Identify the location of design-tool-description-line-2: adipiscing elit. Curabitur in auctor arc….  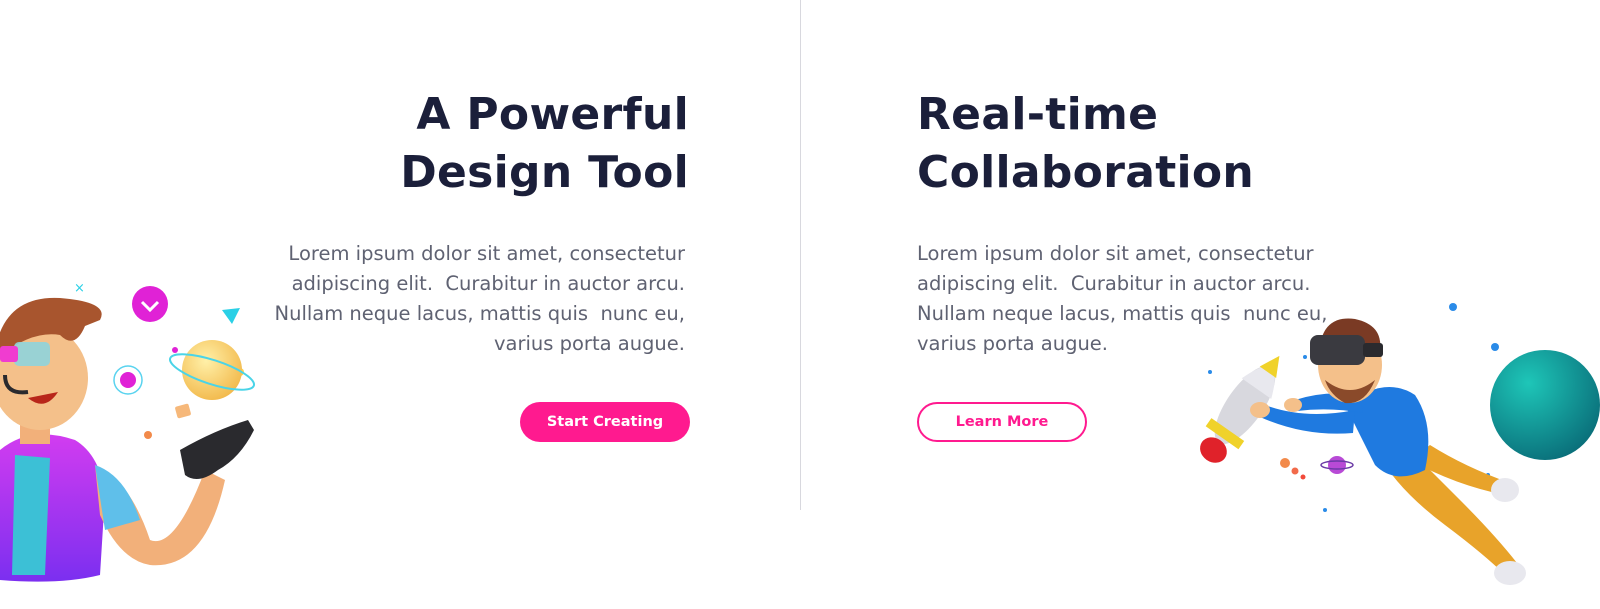
(488, 283).